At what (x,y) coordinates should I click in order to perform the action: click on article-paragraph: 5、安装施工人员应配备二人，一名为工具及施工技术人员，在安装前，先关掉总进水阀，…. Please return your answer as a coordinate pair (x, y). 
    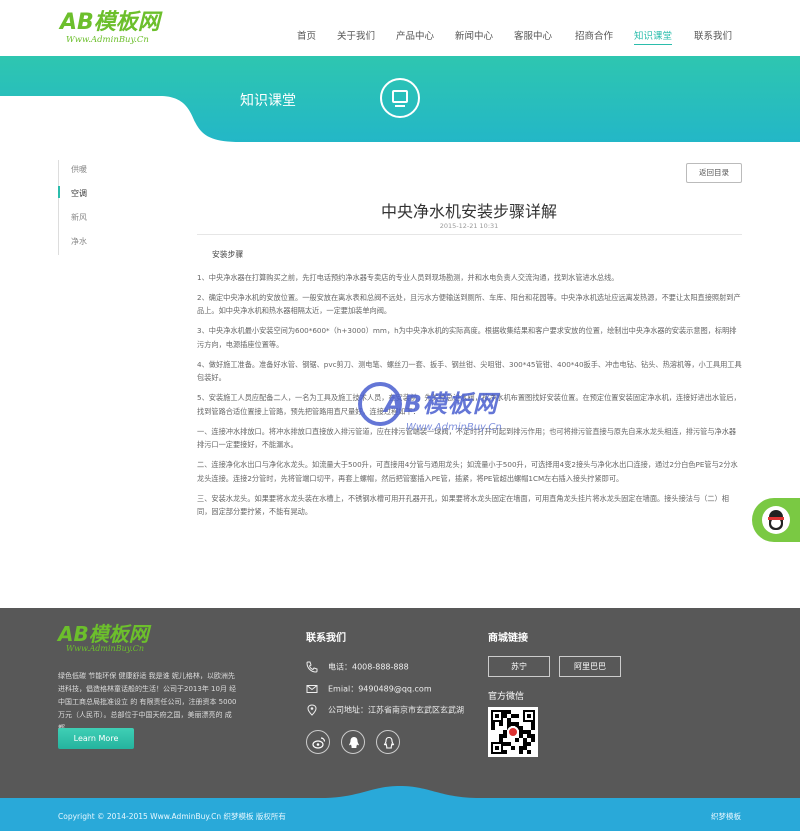
    Looking at the image, I should click on (469, 404).